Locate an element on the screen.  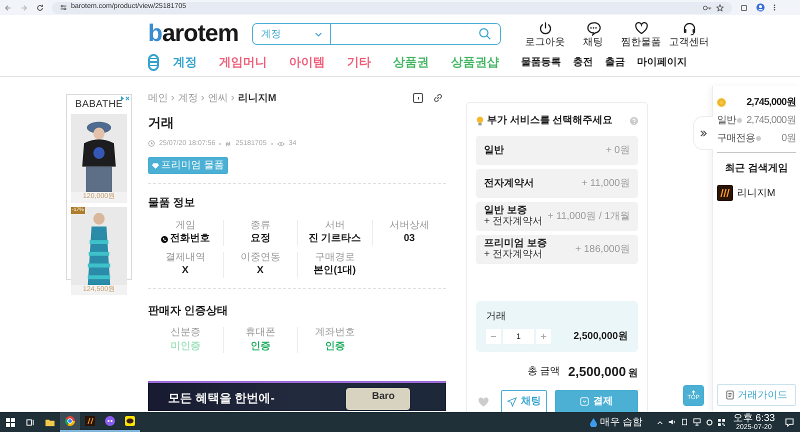
chat-app-icon is located at coordinates (110, 421).